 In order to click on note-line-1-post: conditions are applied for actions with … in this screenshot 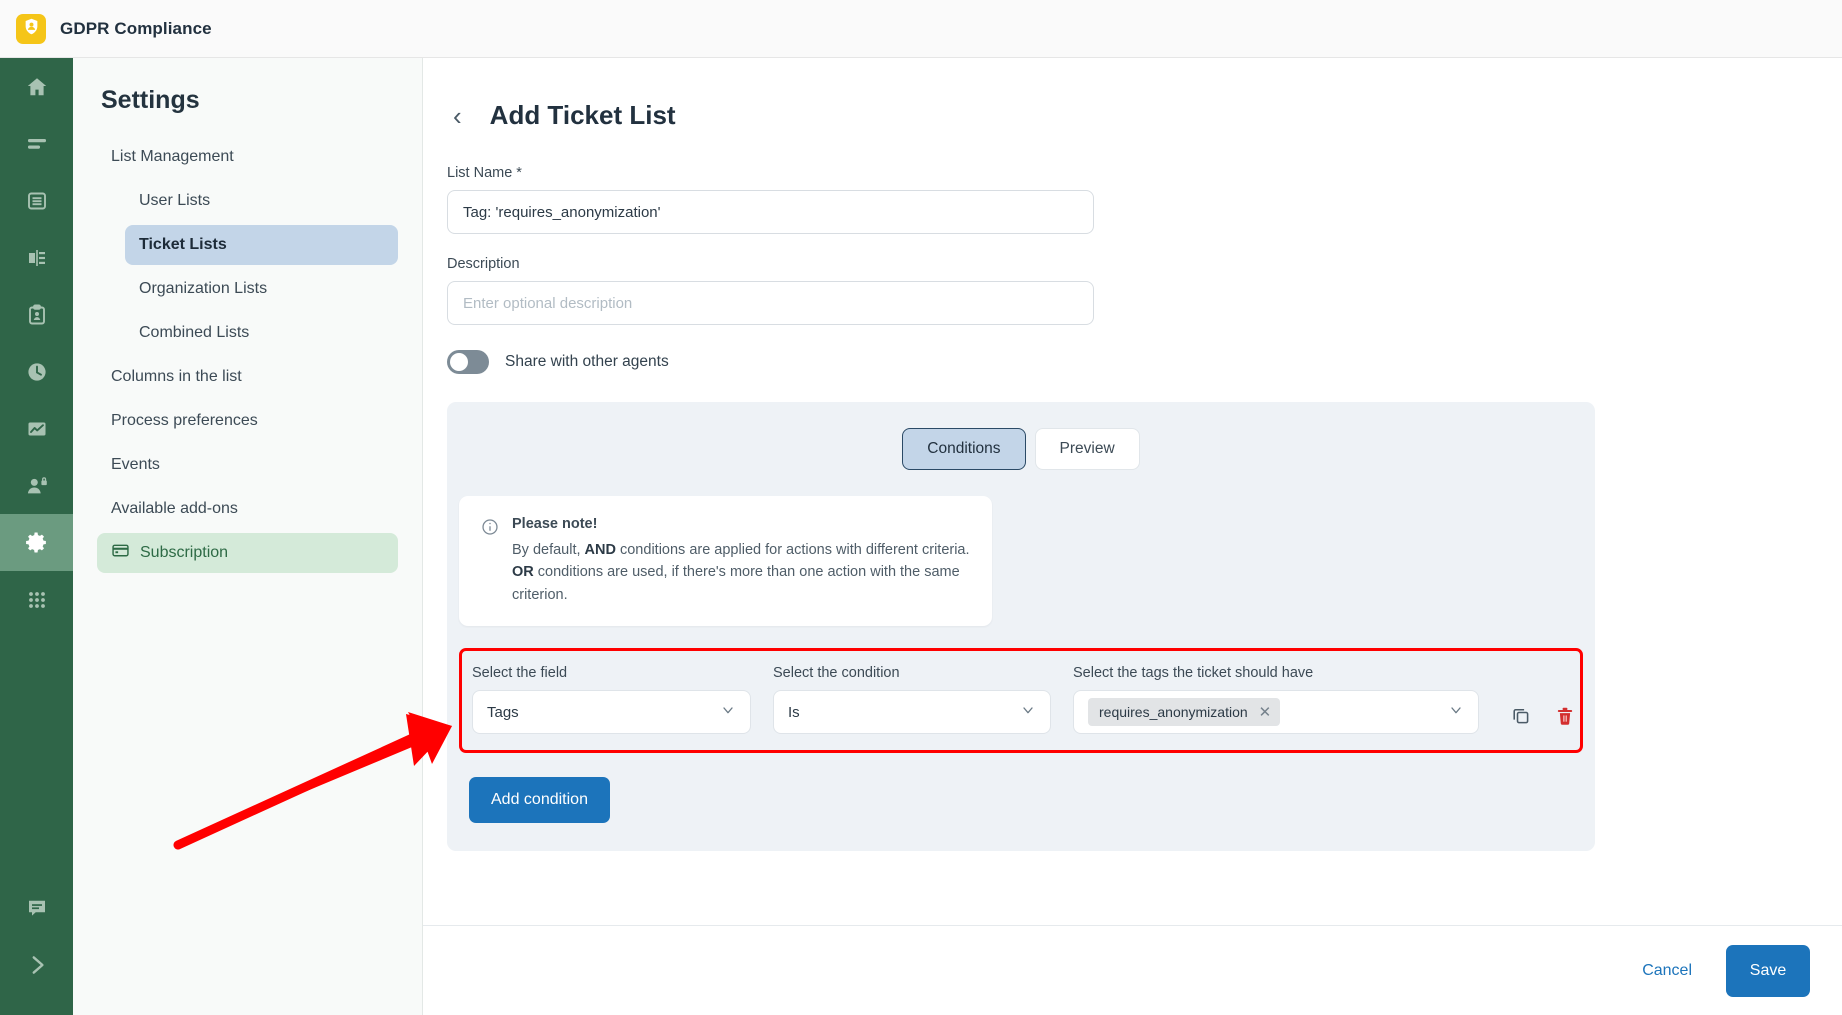, I will do `click(792, 550)`.